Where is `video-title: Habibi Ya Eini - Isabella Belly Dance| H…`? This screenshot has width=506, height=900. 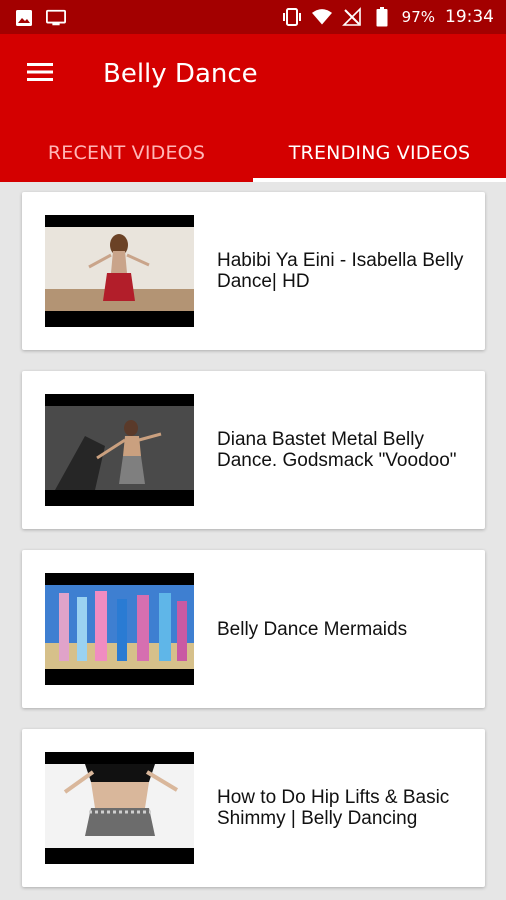 video-title: Habibi Ya Eini - Isabella Belly Dance| H… is located at coordinates (340, 271).